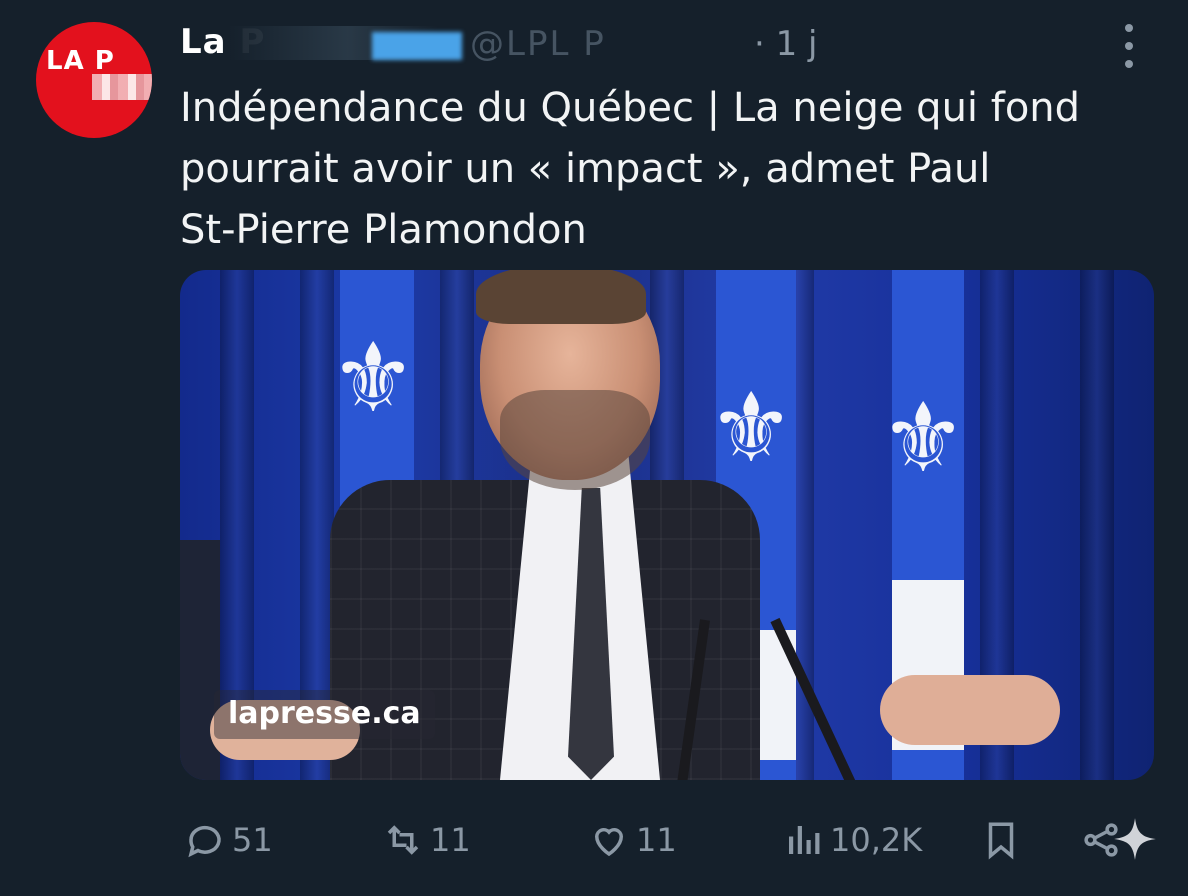 The image size is (1188, 896). I want to click on avatar-pixelated-area, so click(122, 87).